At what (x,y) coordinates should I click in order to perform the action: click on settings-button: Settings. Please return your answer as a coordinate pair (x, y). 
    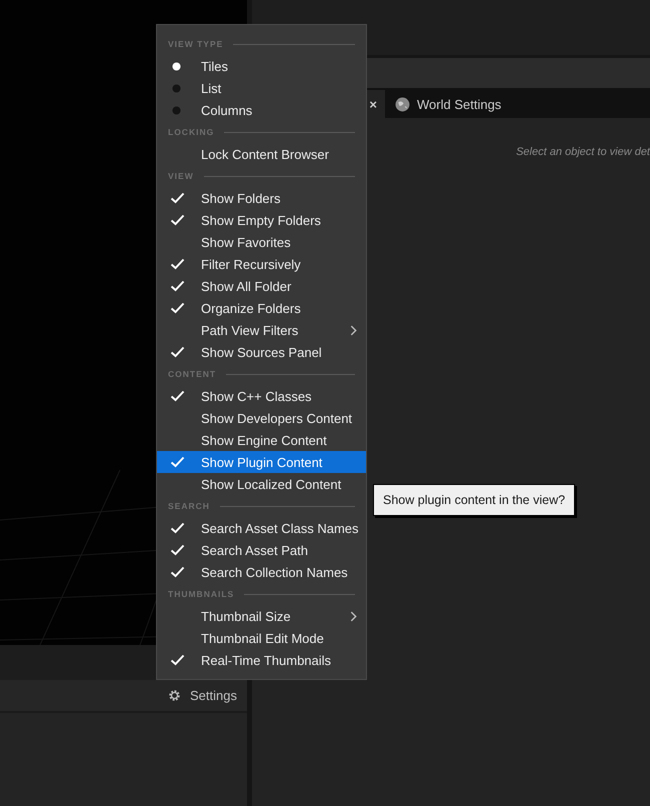
    Looking at the image, I should click on (202, 695).